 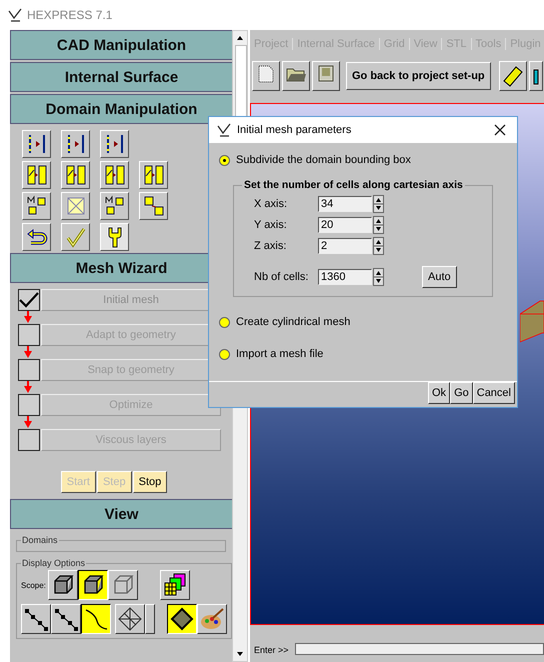 I want to click on field-label: Z axis:, so click(x=271, y=246).